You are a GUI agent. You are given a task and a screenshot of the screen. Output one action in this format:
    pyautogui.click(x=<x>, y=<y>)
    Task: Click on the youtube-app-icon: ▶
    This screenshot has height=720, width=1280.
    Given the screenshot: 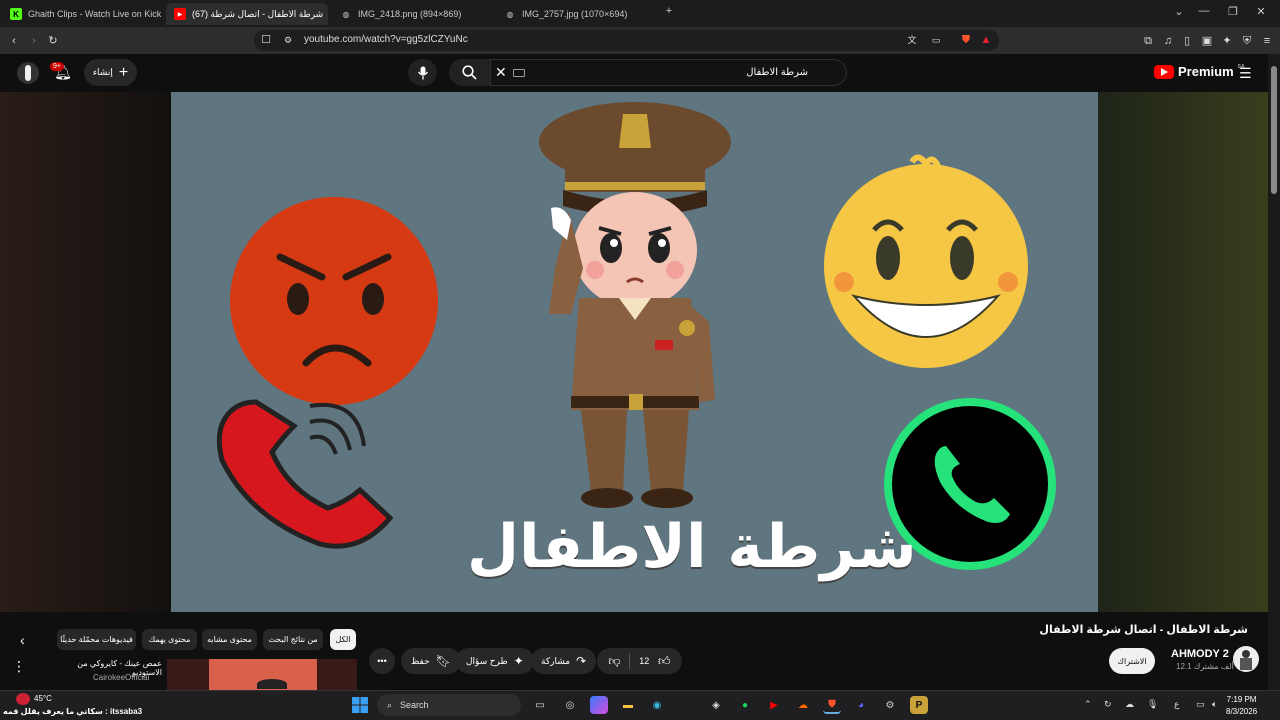 What is the action you would take?
    pyautogui.click(x=774, y=705)
    